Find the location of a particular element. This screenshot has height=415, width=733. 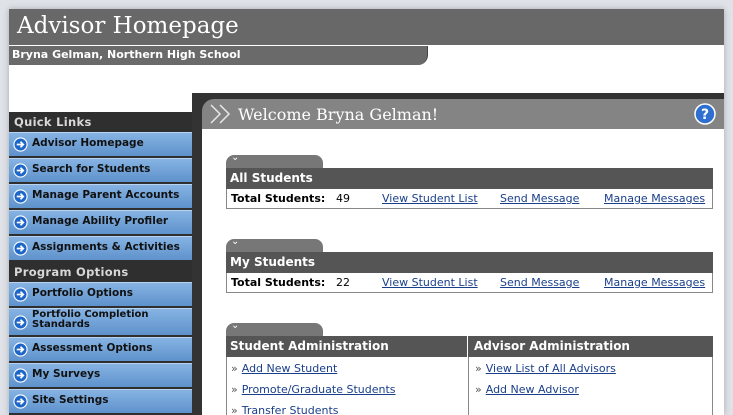

total-students-value: 22 is located at coordinates (343, 282).